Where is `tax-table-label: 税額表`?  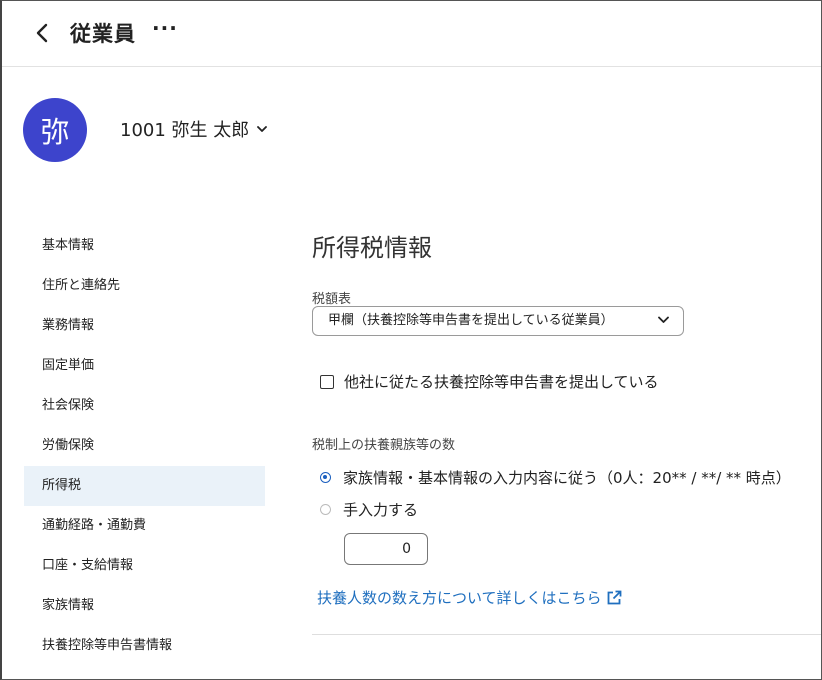
tax-table-label: 税額表 is located at coordinates (332, 299).